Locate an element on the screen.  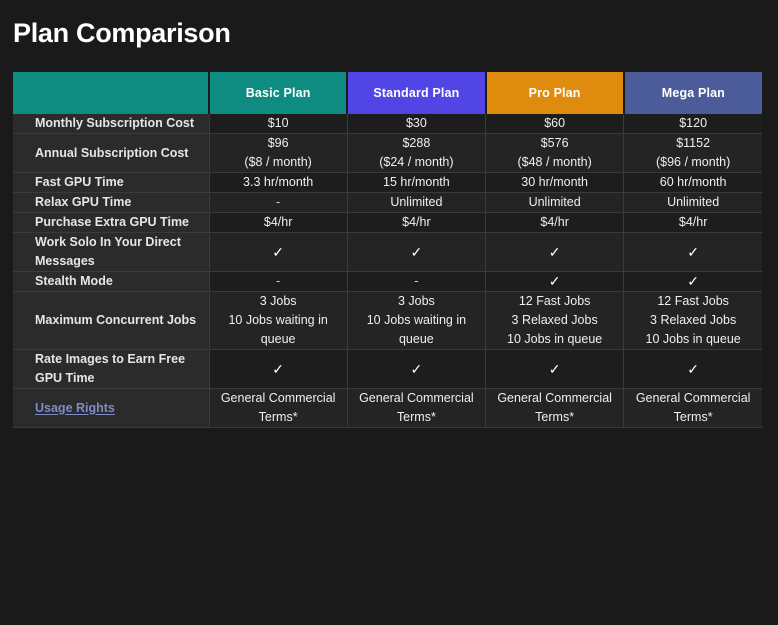
row-label-cell: Purchase Extra GPU Time is located at coordinates (111, 222).